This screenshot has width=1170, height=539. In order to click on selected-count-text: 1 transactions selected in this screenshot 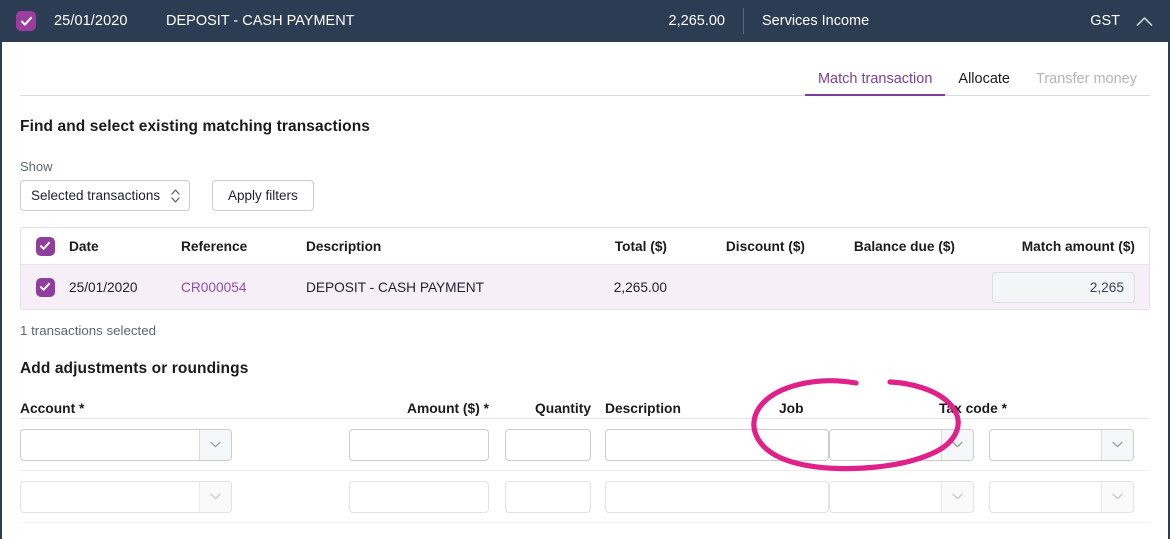, I will do `click(88, 330)`.